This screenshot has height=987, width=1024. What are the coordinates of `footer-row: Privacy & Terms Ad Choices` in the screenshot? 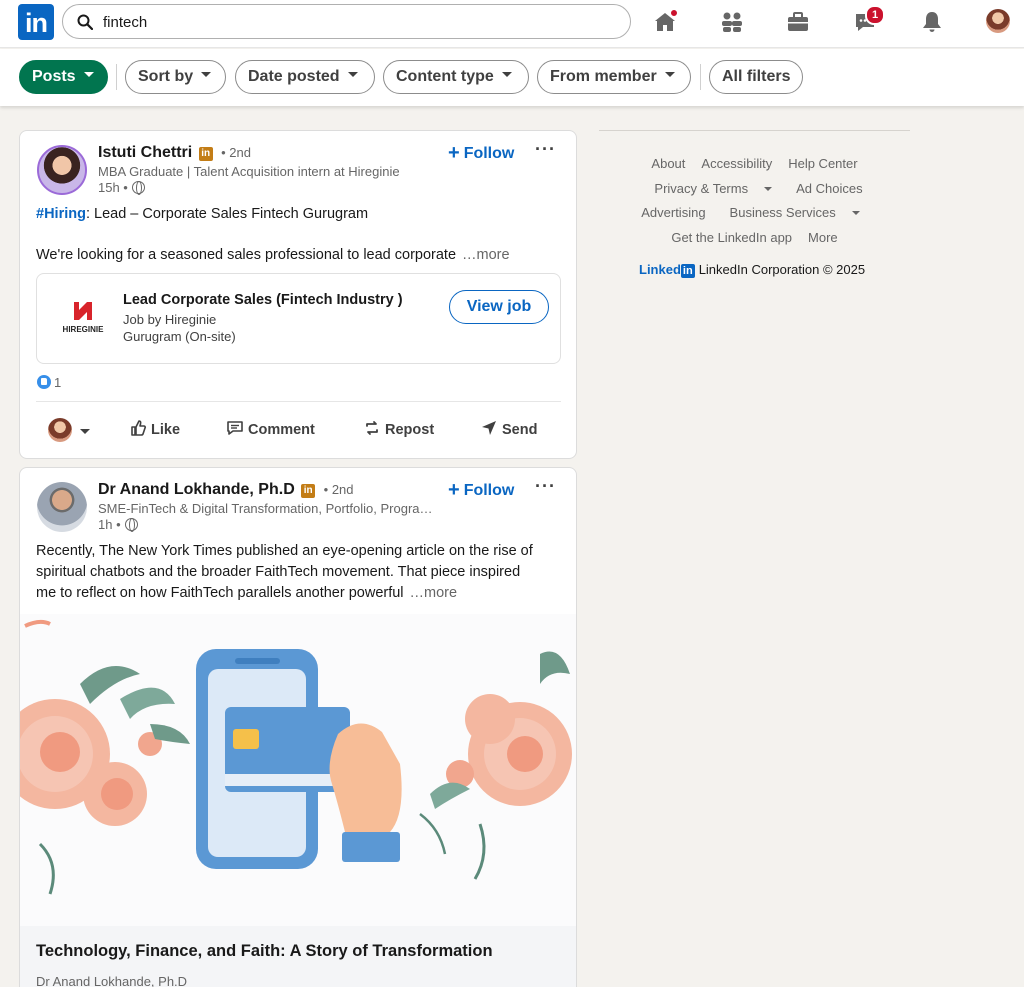 It's located at (754, 189).